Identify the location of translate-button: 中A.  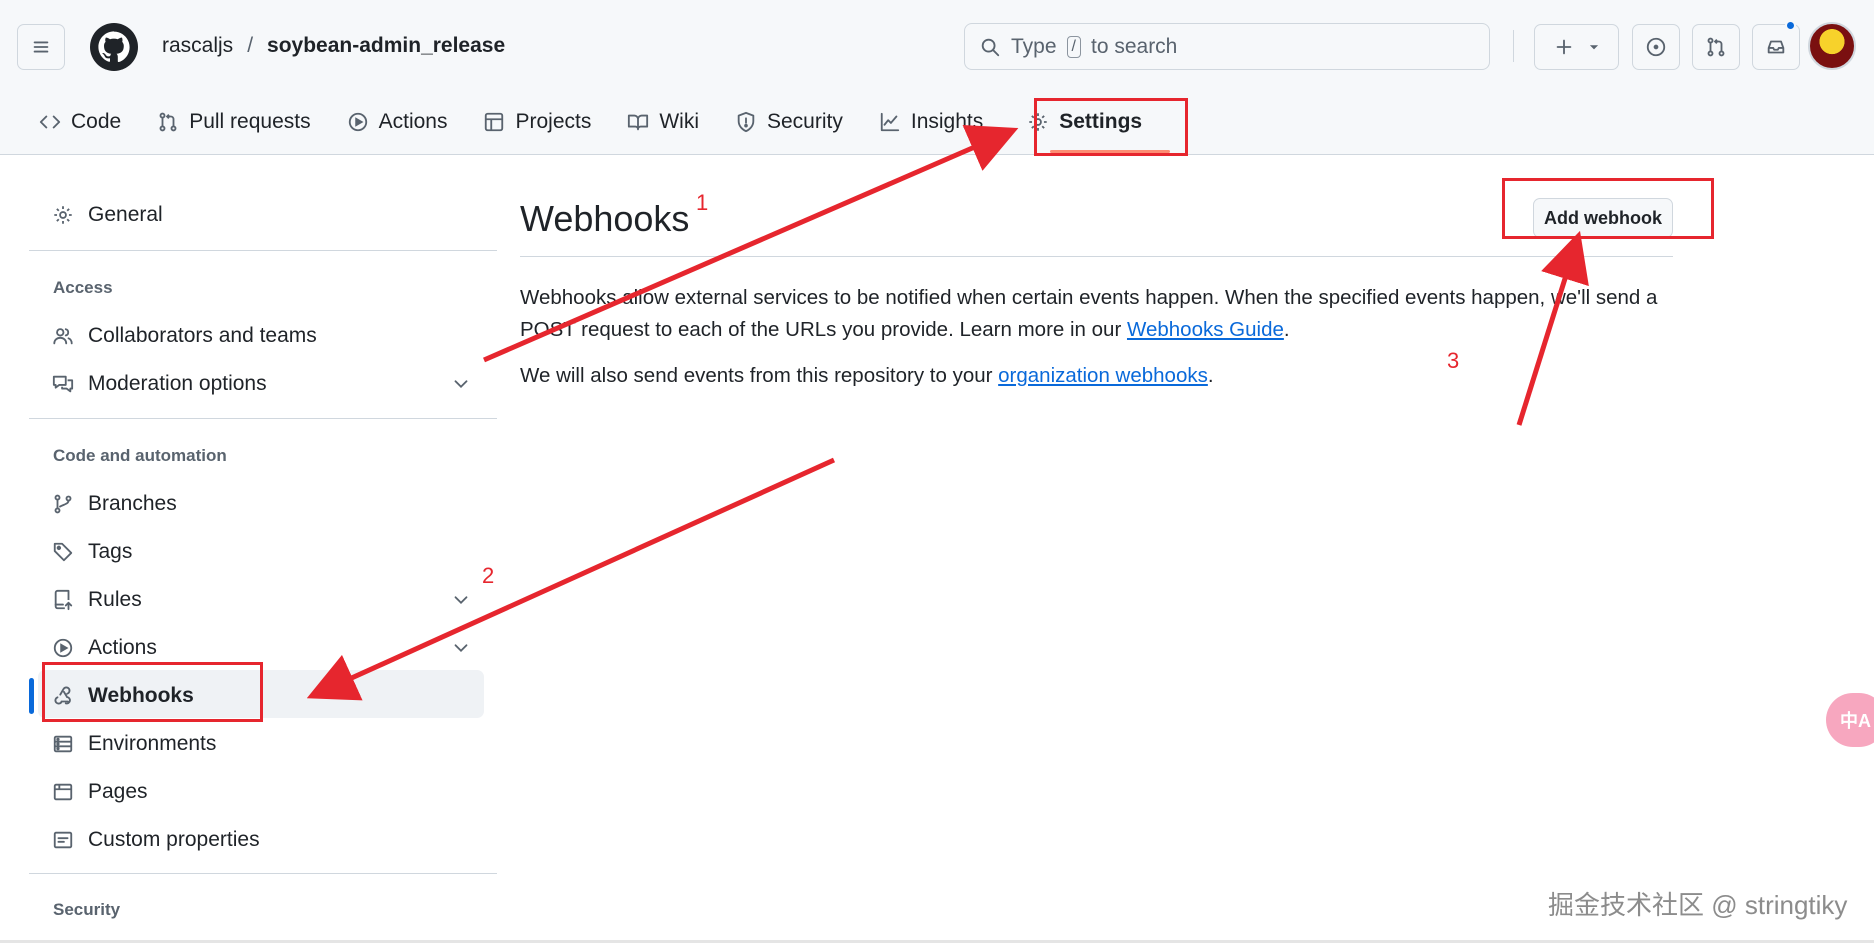
(1850, 720).